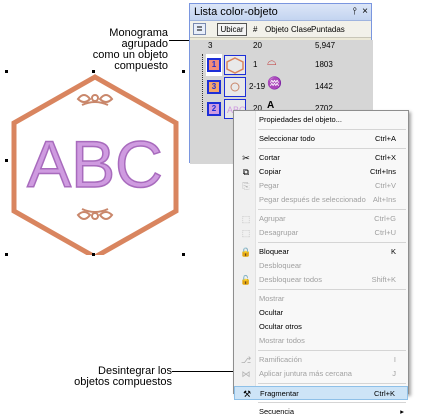 This screenshot has height=419, width=421. What do you see at coordinates (365, 12) in the screenshot?
I see `close-icon: ×` at bounding box center [365, 12].